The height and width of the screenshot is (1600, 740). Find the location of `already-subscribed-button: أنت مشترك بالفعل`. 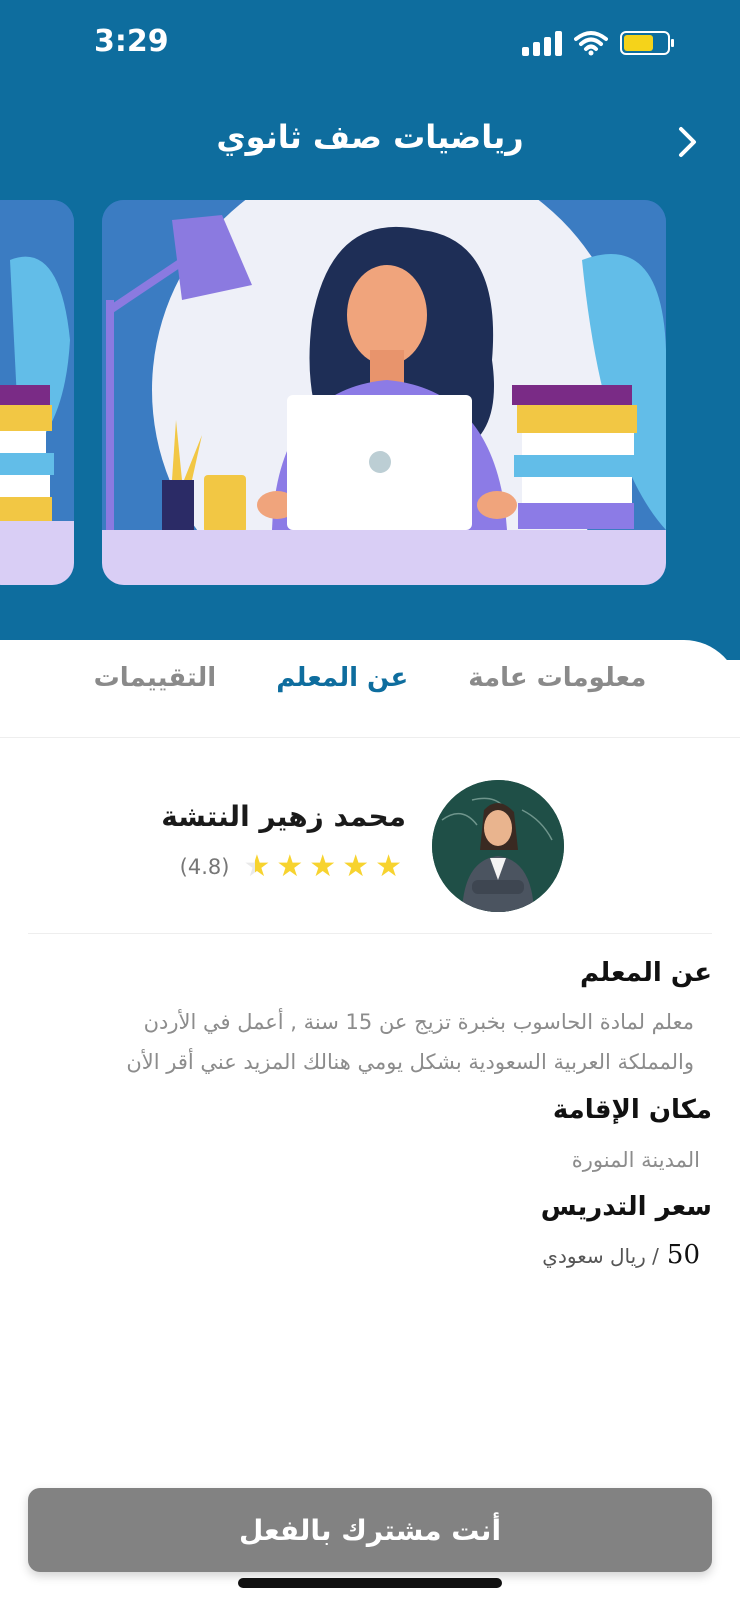

already-subscribed-button: أنت مشترك بالفعل is located at coordinates (370, 1530).